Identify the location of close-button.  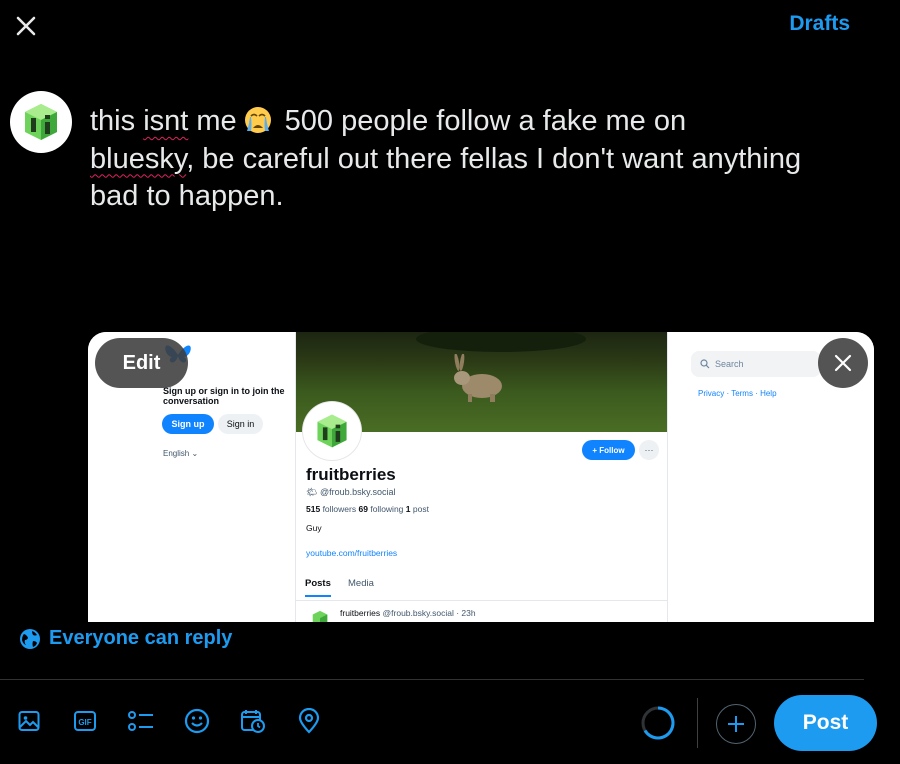
(26, 26).